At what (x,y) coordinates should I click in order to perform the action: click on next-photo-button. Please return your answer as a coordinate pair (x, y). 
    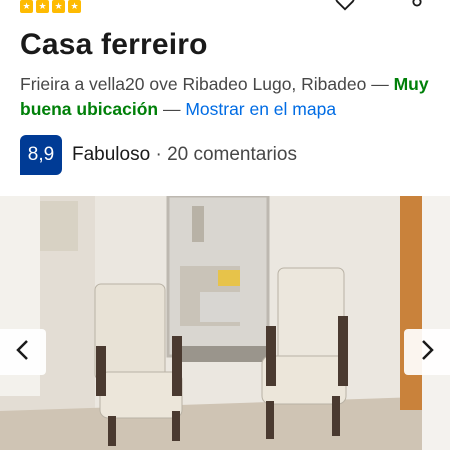
    Looking at the image, I should click on (427, 352).